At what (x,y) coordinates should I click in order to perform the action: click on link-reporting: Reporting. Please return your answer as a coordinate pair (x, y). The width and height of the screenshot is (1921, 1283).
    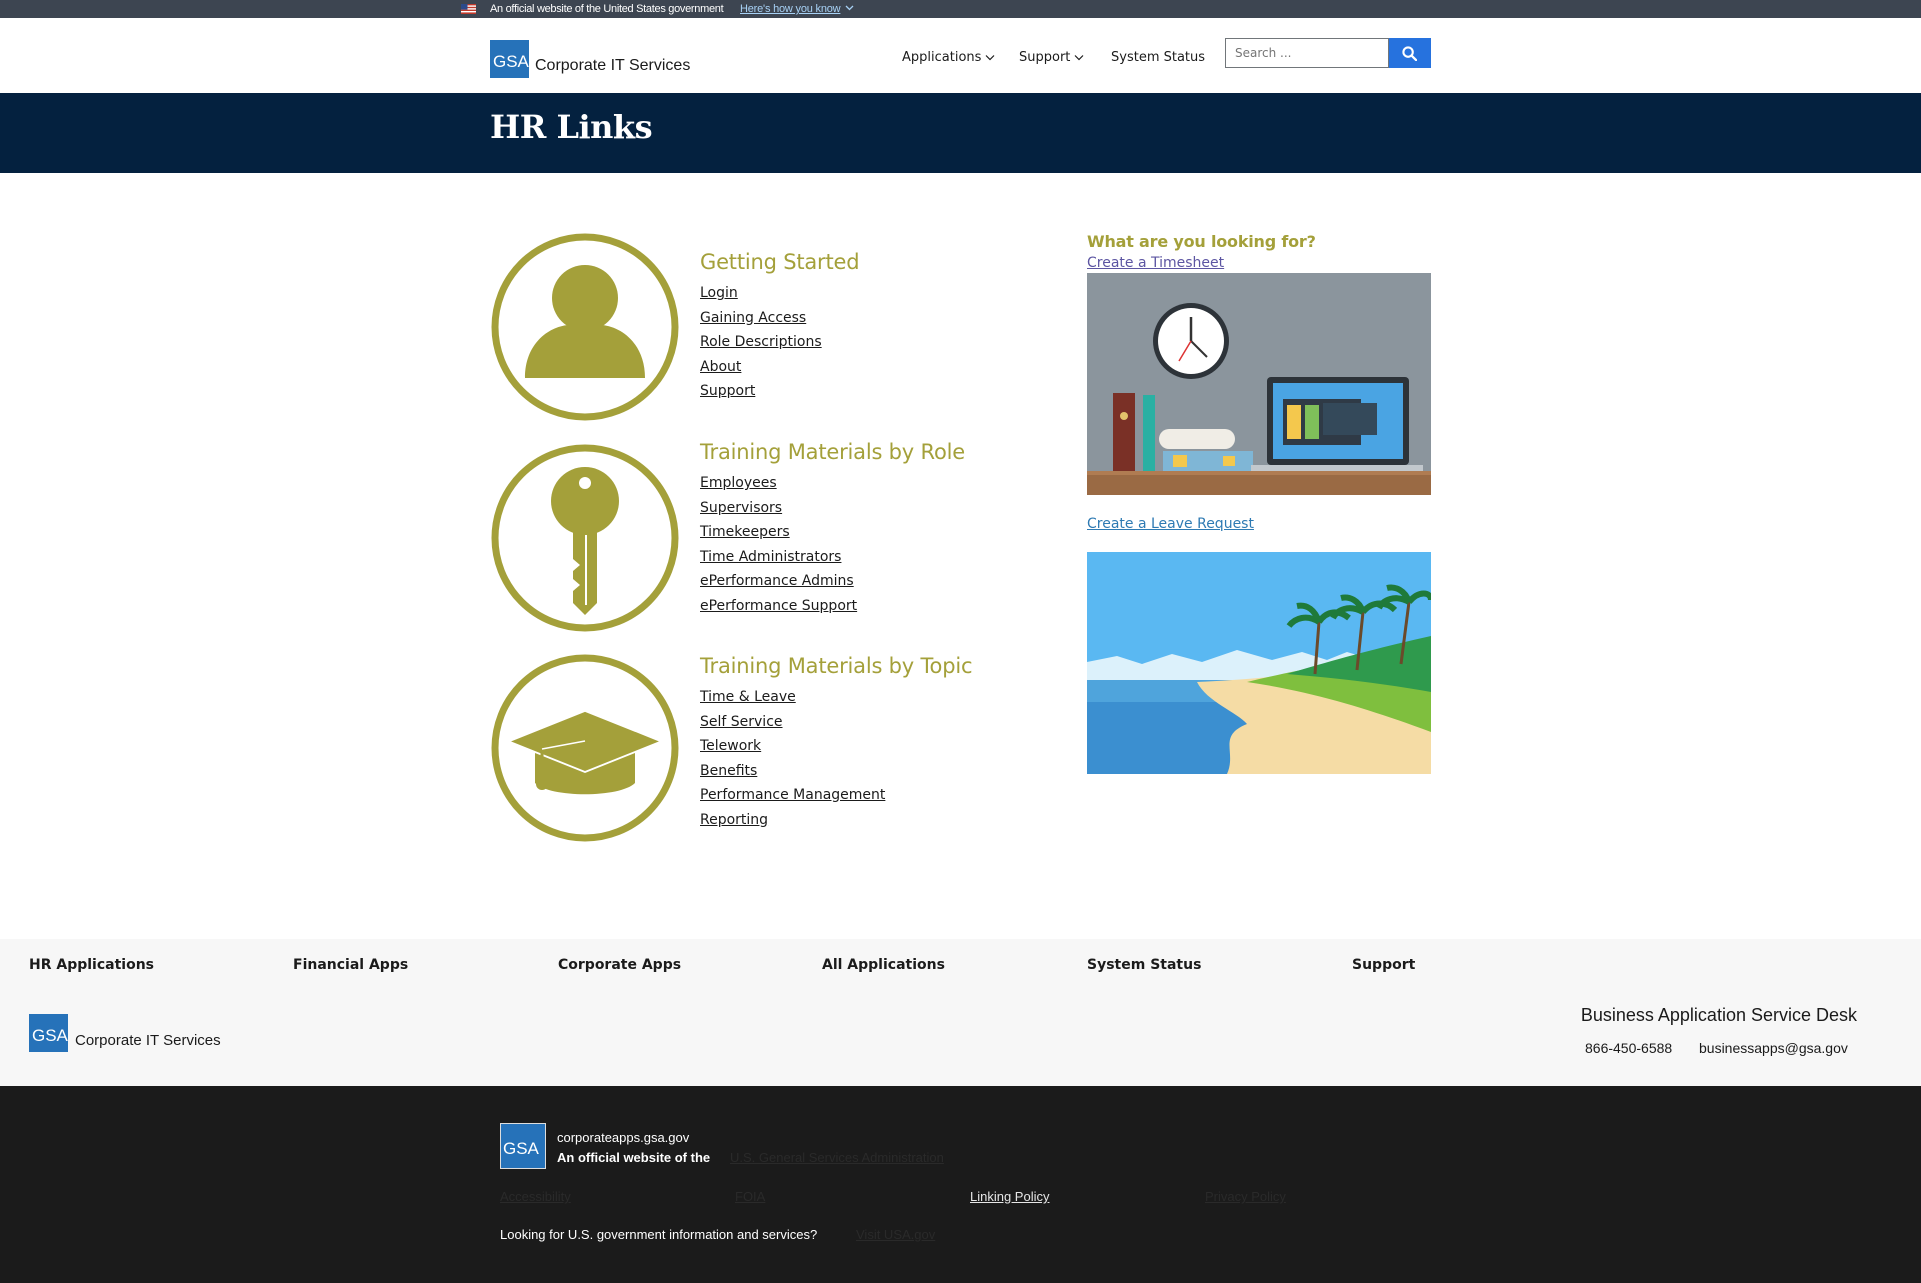
    Looking at the image, I should click on (734, 820).